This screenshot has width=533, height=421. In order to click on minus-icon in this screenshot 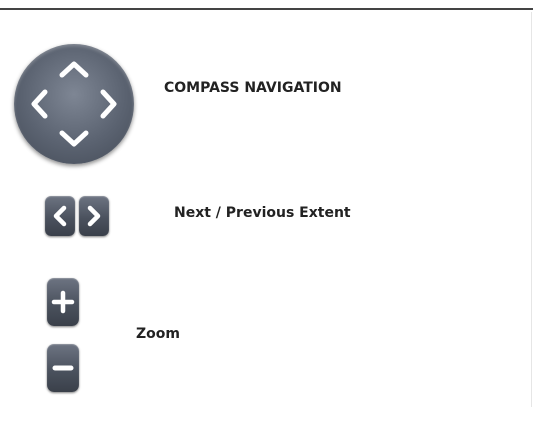, I will do `click(63, 368)`.